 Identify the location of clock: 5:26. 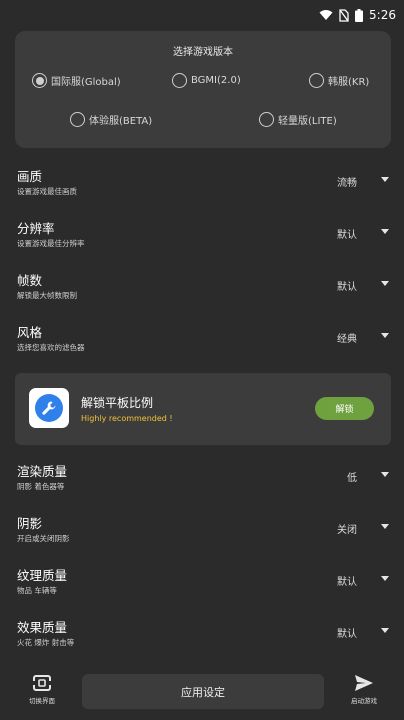
(382, 15).